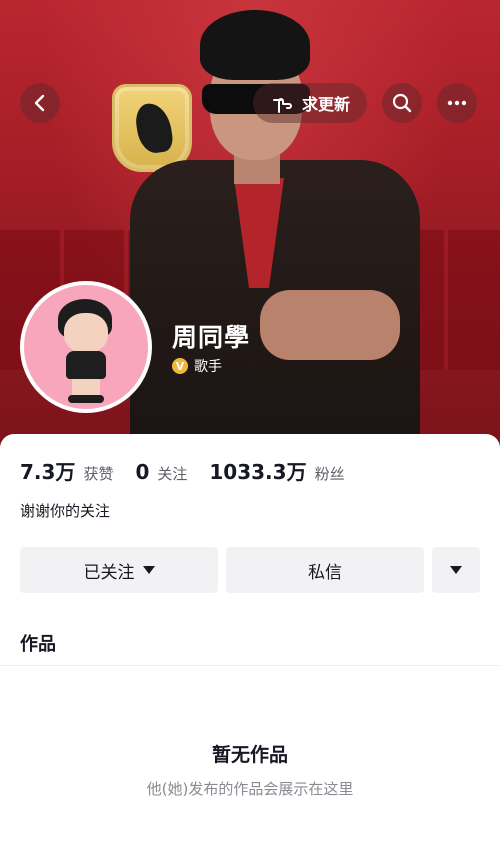  I want to click on profile-actions: 已关注 私信, so click(250, 570).